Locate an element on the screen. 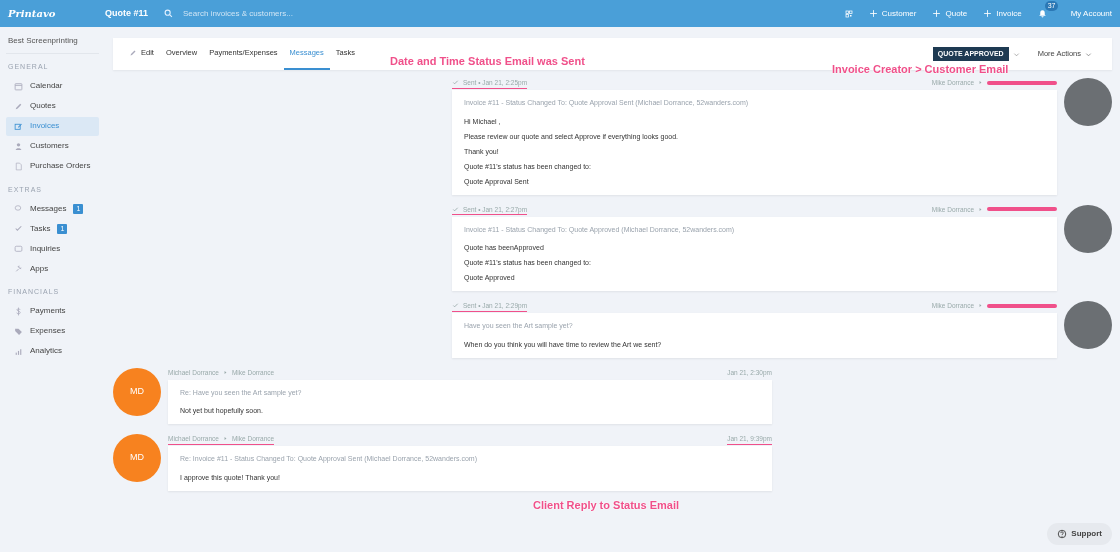 The height and width of the screenshot is (552, 1120). edit-icon is located at coordinates (18, 126).